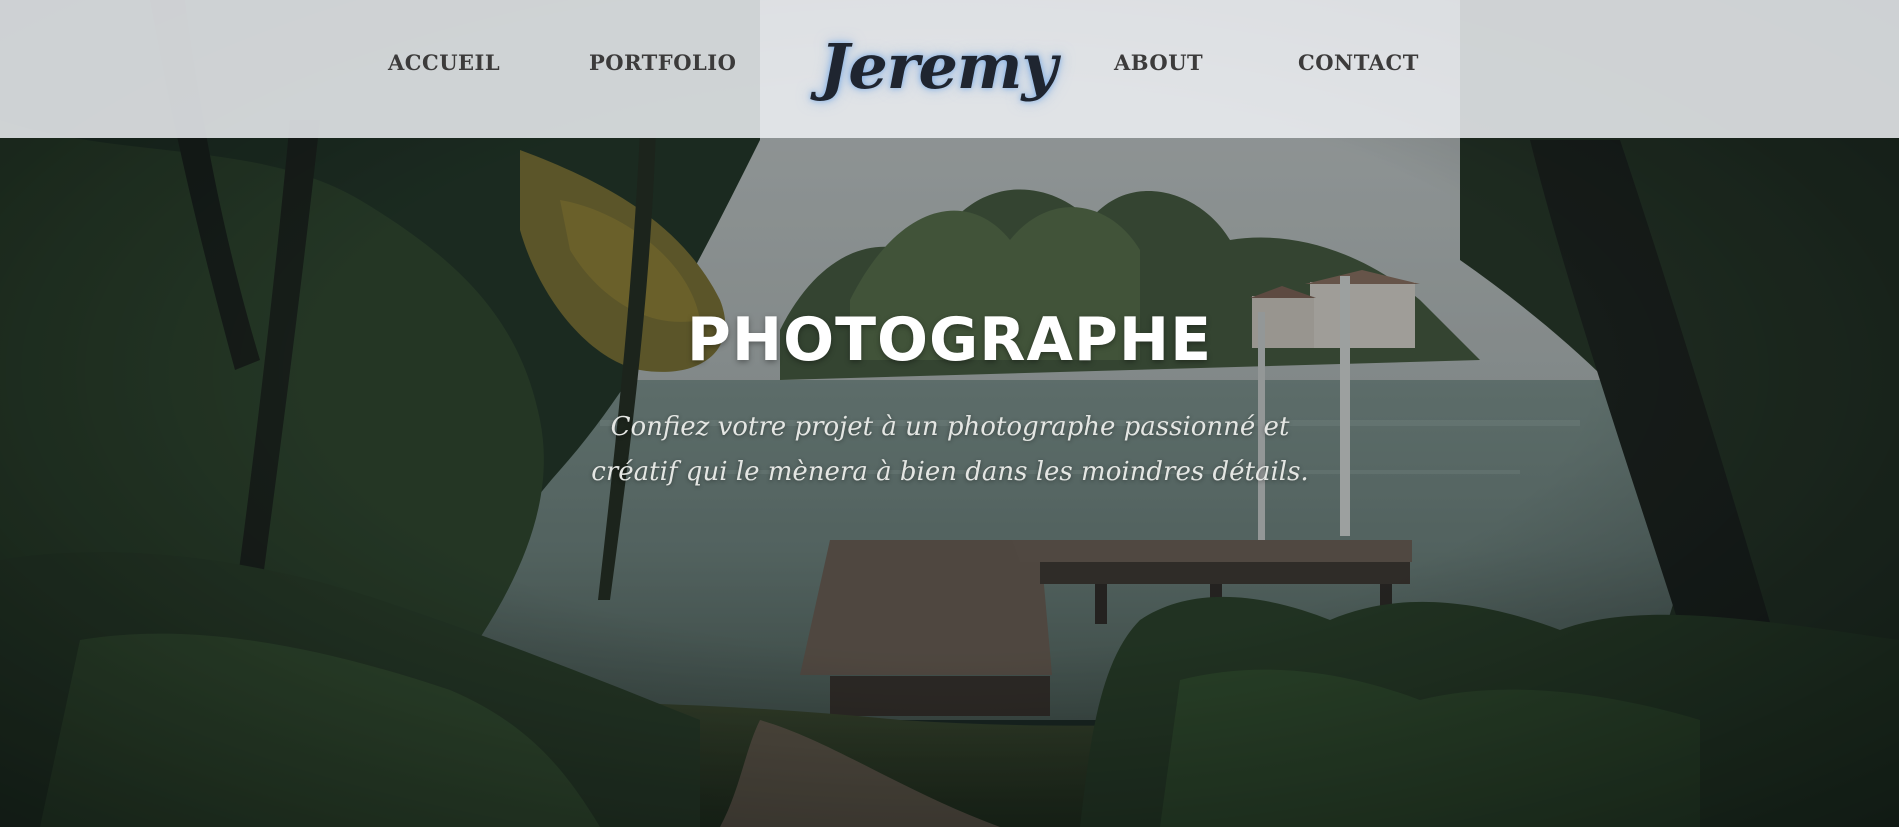 The image size is (1899, 827). Describe the element at coordinates (949, 340) in the screenshot. I see `hero-title: PHOTOGRAPHE` at that location.